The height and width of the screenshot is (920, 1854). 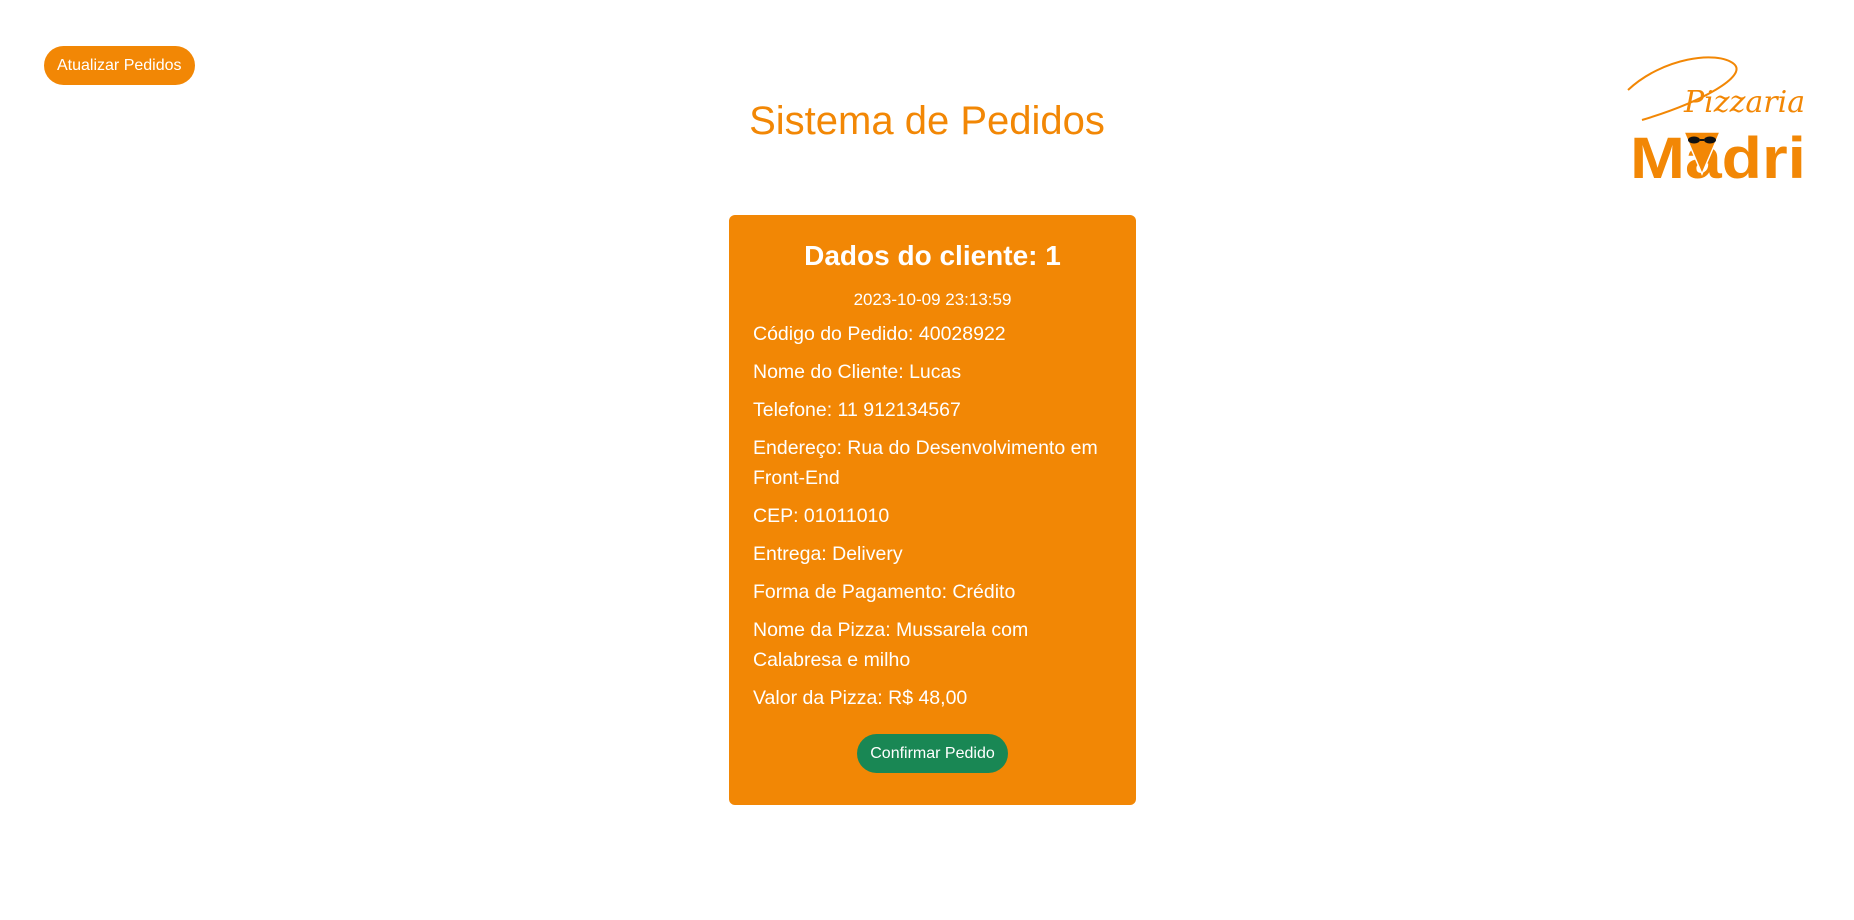 What do you see at coordinates (860, 698) in the screenshot?
I see `pizza-price: Valor da Pizza: R$ 48,00` at bounding box center [860, 698].